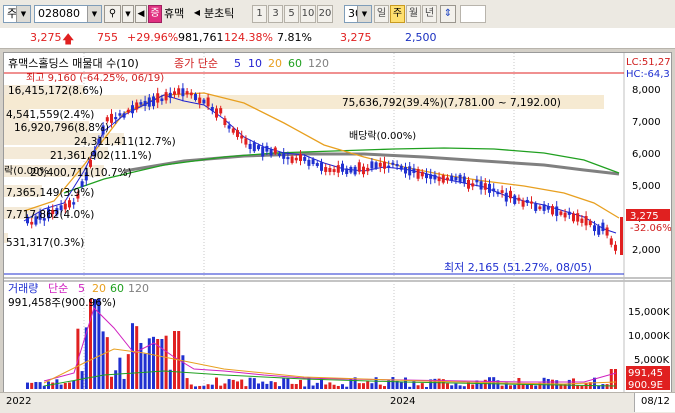 This screenshot has height=413, width=675. What do you see at coordinates (68, 14) in the screenshot?
I see `stock-code-input: 028080 ▼` at bounding box center [68, 14].